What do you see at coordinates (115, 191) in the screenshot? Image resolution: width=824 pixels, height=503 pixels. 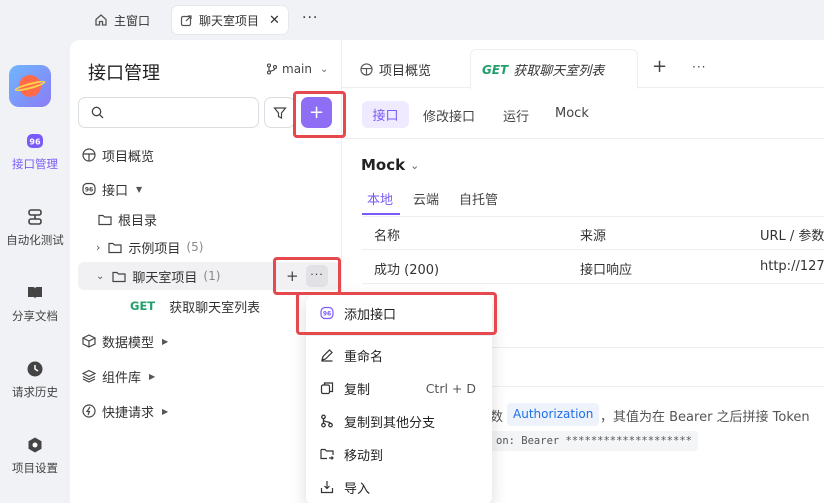 I see `tree-label: 接口` at bounding box center [115, 191].